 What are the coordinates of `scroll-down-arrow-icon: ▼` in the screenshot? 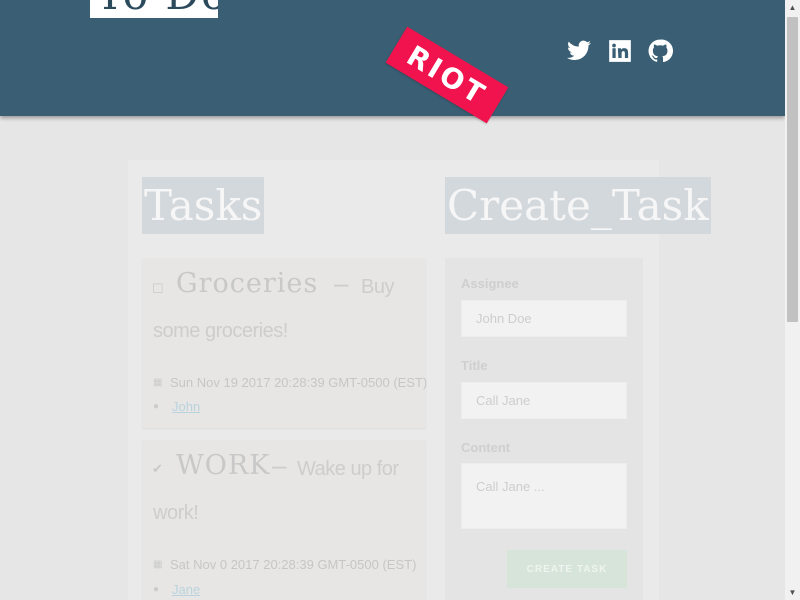 It's located at (792, 592).